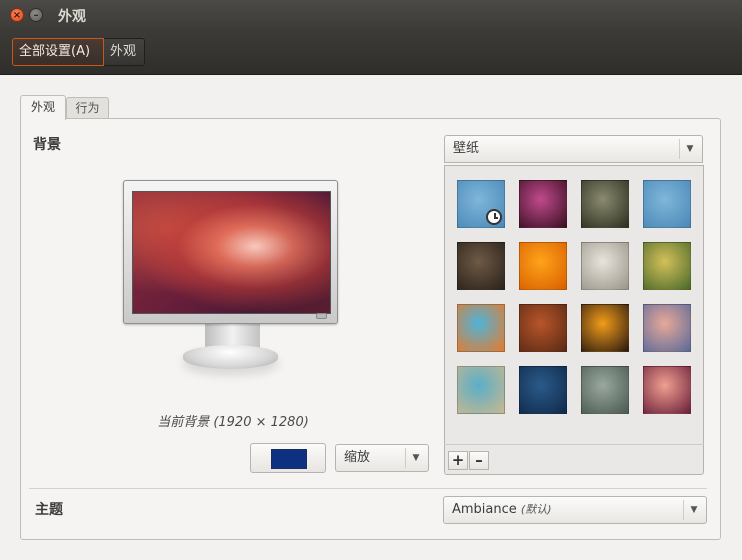  Describe the element at coordinates (321, 316) in the screenshot. I see `monitor-power-led` at that location.